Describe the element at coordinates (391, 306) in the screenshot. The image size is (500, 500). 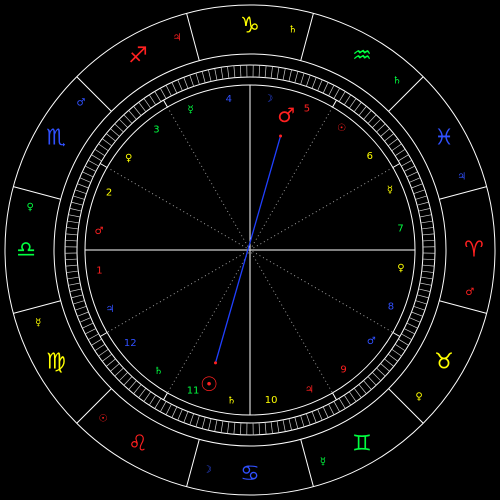
I see `house-number-8: 8` at that location.